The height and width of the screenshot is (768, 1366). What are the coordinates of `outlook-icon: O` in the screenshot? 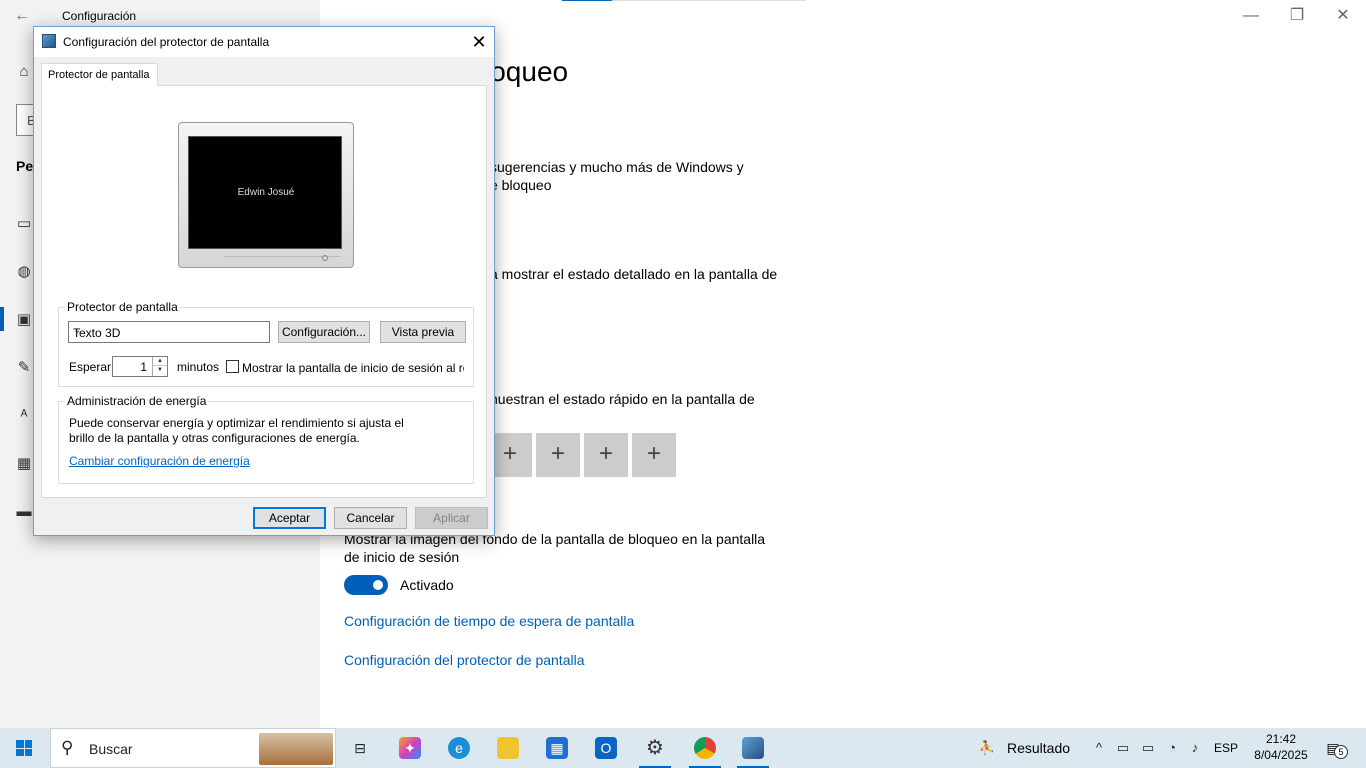 It's located at (606, 748).